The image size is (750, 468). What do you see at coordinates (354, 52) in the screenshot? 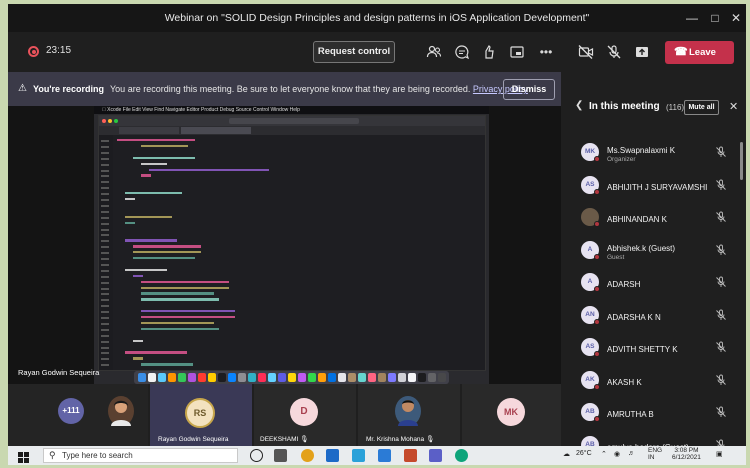
I see `request-control-button: Request control` at bounding box center [354, 52].